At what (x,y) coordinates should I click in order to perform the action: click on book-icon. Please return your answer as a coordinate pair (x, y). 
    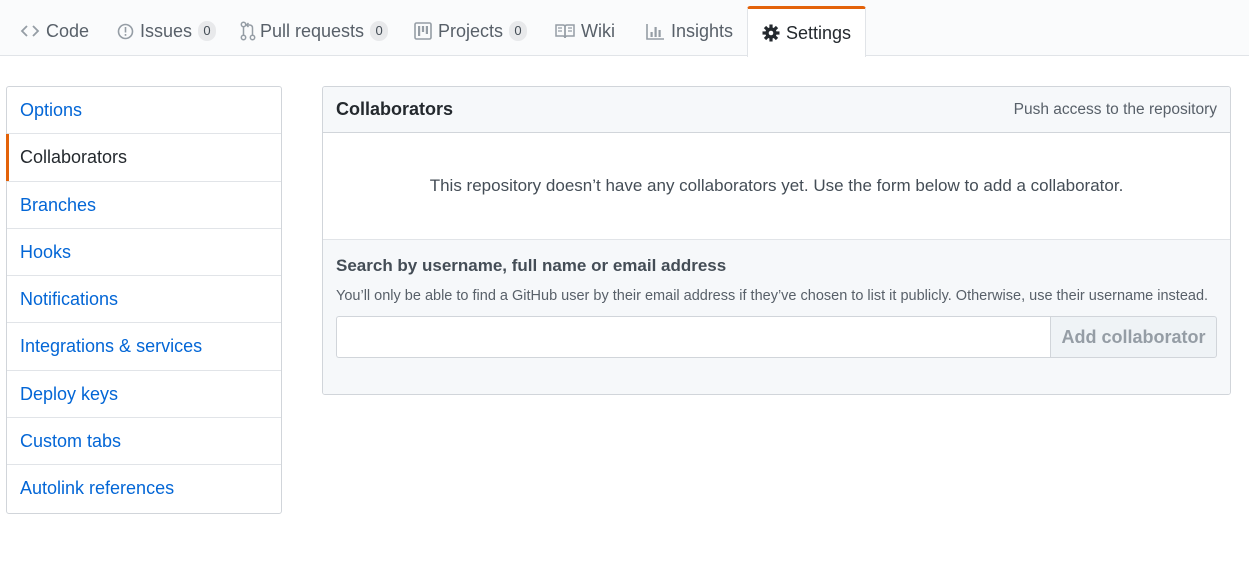
    Looking at the image, I should click on (565, 31).